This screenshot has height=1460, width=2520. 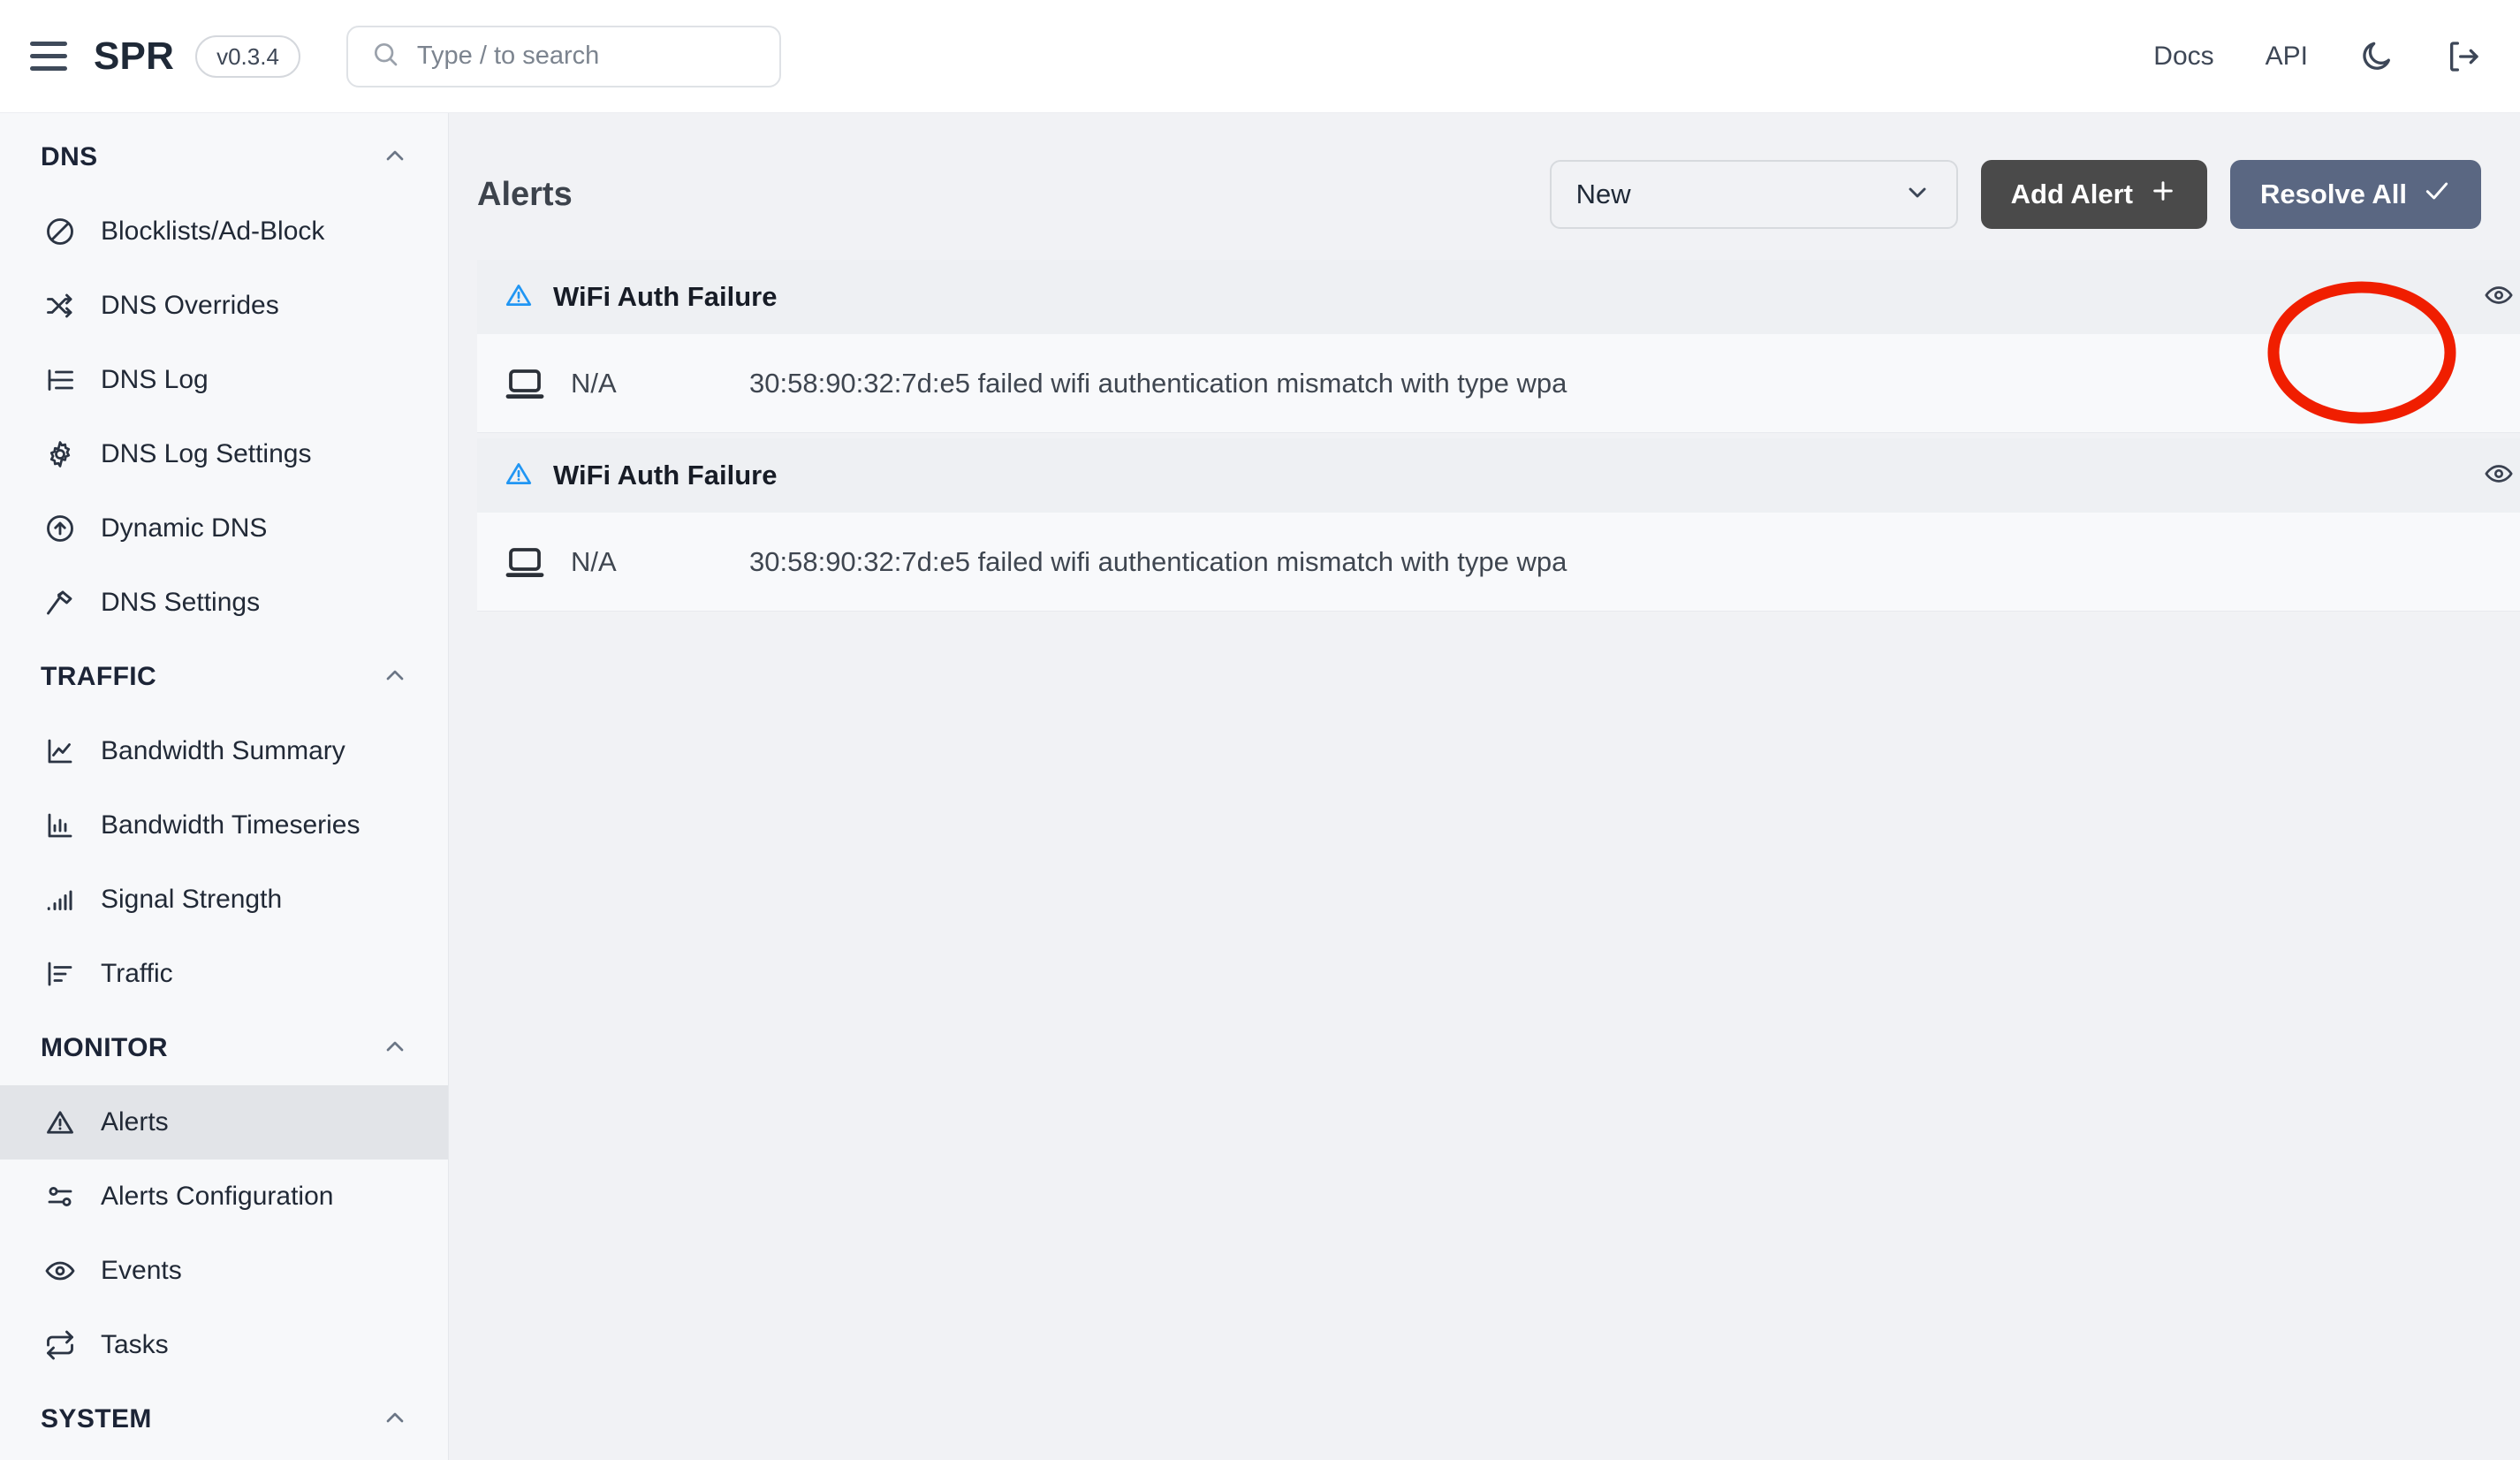 What do you see at coordinates (224, 1345) in the screenshot?
I see `sidebar-item-tasks: Tasks` at bounding box center [224, 1345].